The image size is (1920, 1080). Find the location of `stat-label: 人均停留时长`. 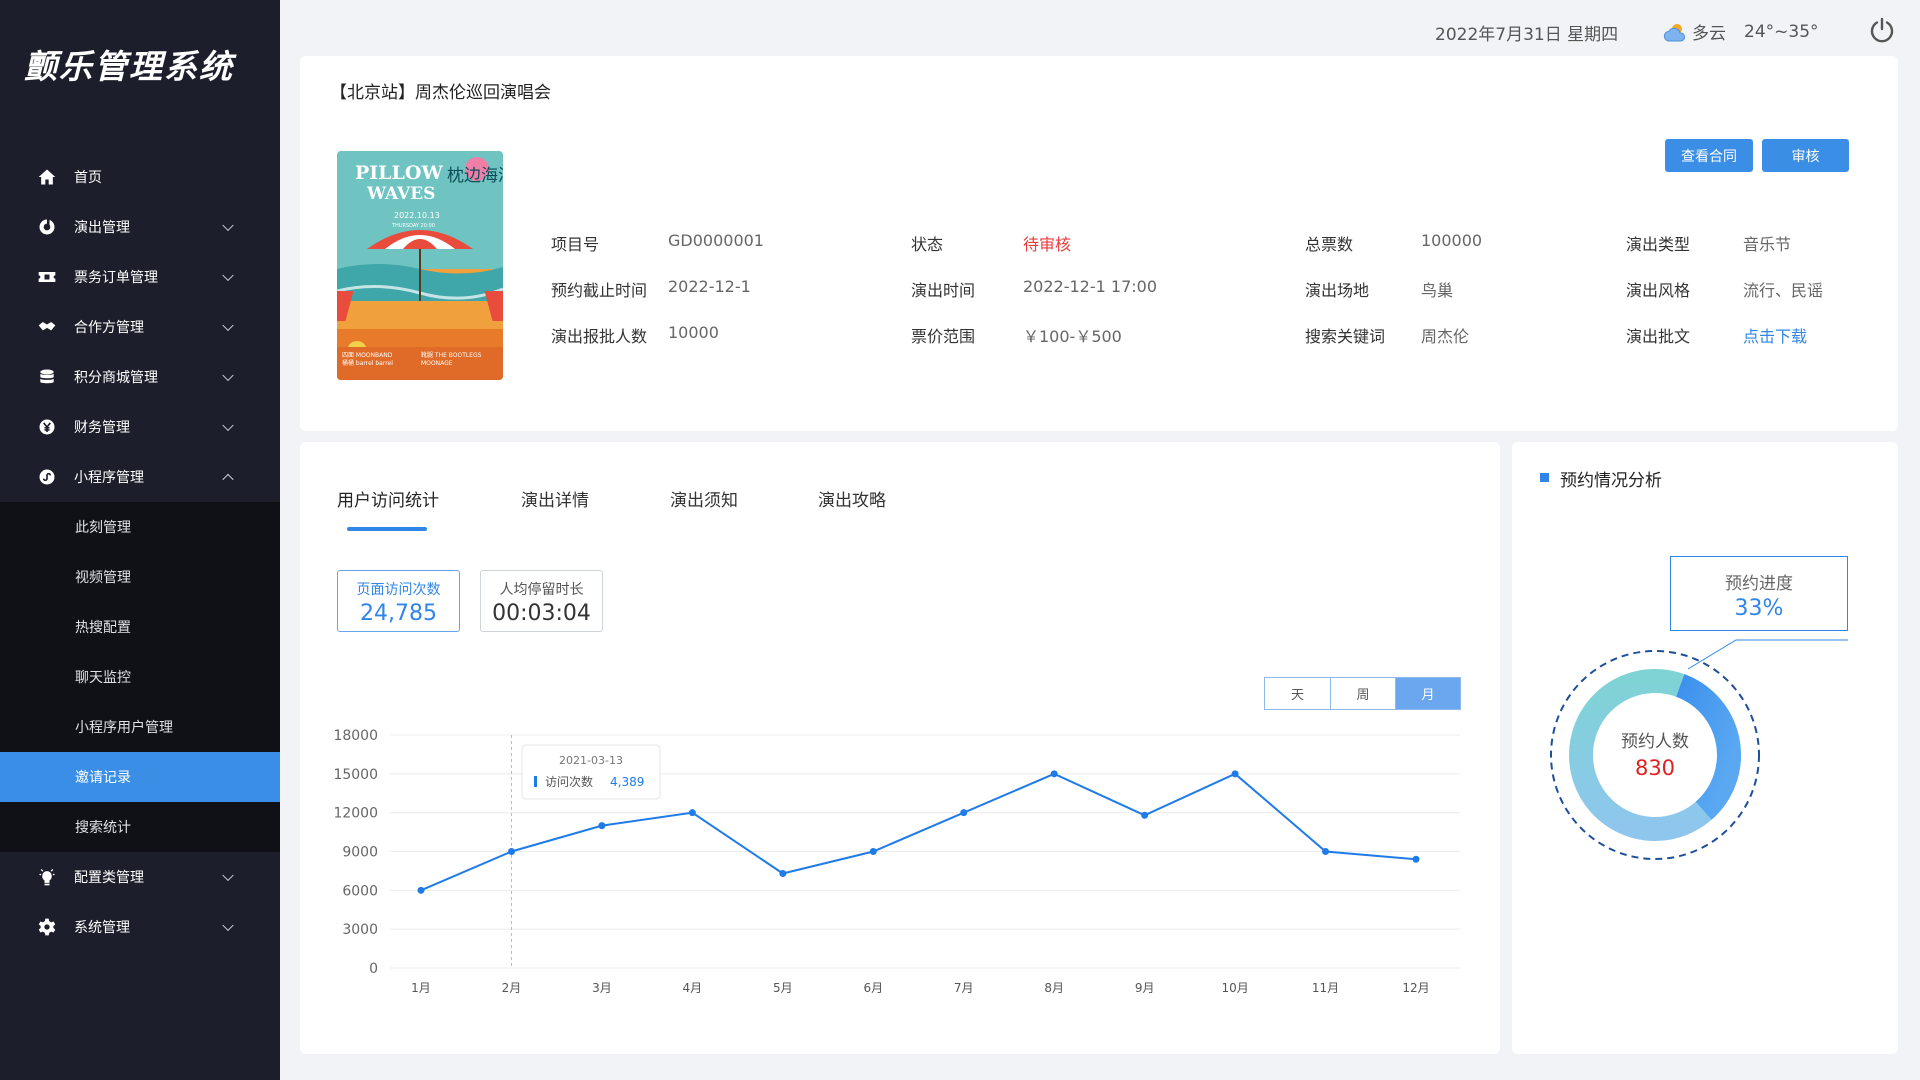

stat-label: 人均停留时长 is located at coordinates (541, 590).